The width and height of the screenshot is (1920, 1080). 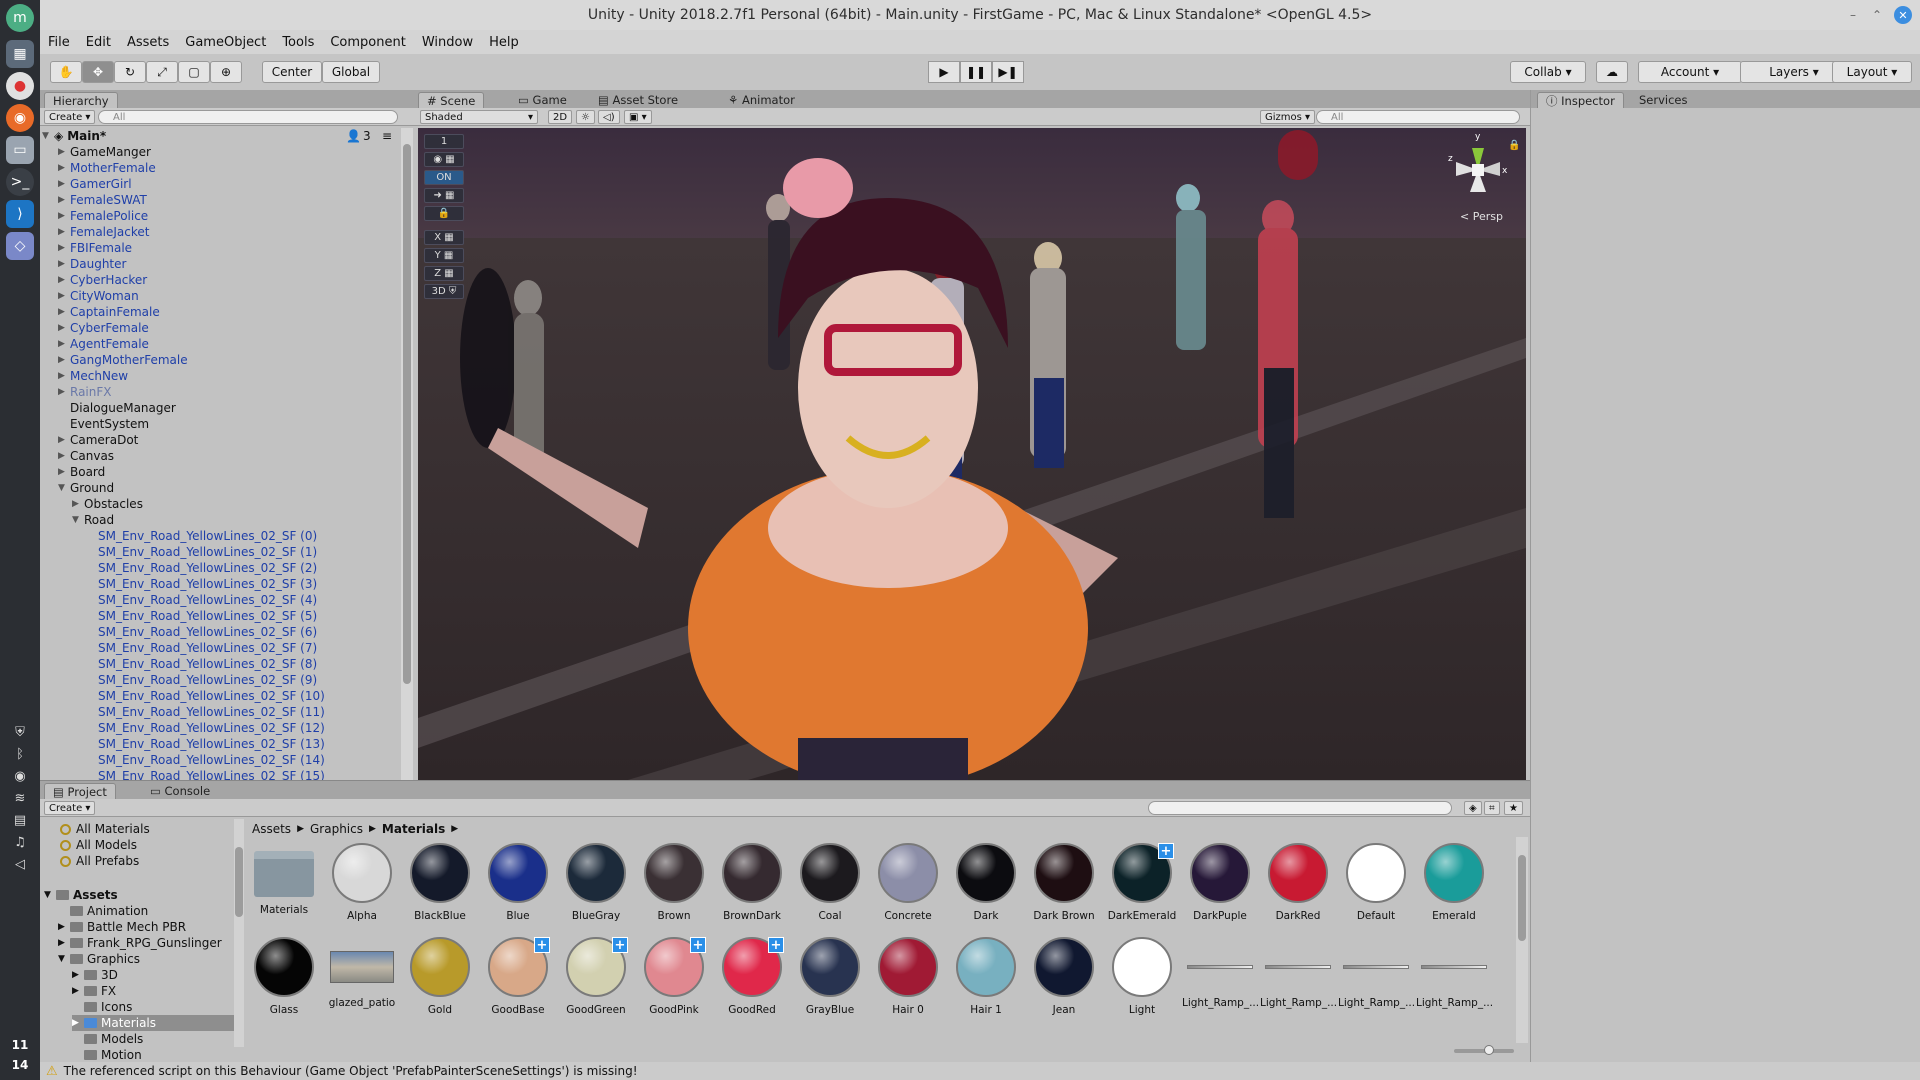 What do you see at coordinates (674, 889) in the screenshot?
I see `asset-tile: Brown` at bounding box center [674, 889].